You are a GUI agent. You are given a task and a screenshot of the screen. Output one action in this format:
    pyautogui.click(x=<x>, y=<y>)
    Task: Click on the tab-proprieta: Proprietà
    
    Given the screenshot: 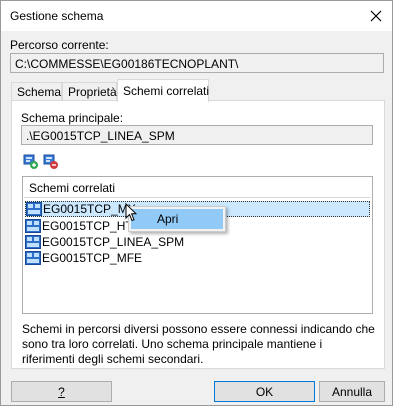 What is the action you would take?
    pyautogui.click(x=89, y=91)
    